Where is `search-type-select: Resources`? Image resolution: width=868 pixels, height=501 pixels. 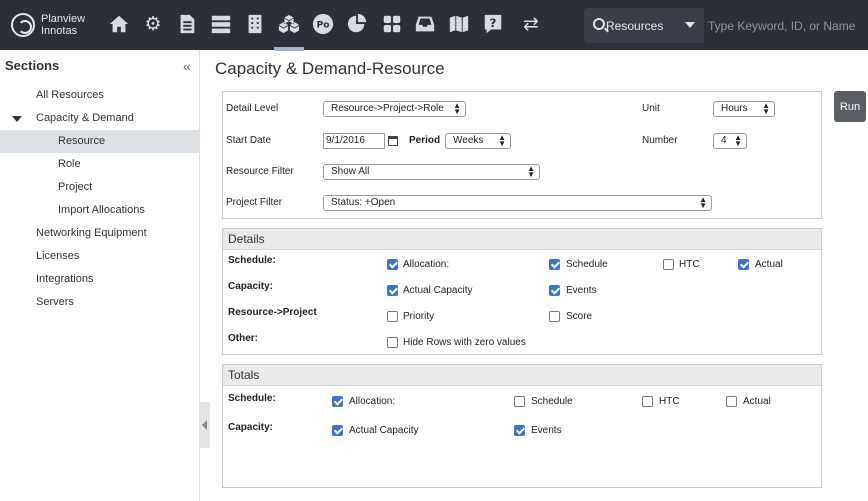
search-type-select: Resources is located at coordinates (634, 26).